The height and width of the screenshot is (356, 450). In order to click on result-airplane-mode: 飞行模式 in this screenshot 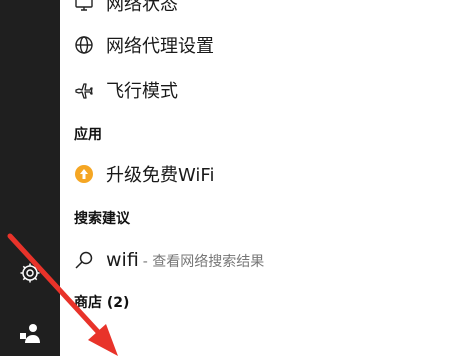, I will do `click(125, 90)`.